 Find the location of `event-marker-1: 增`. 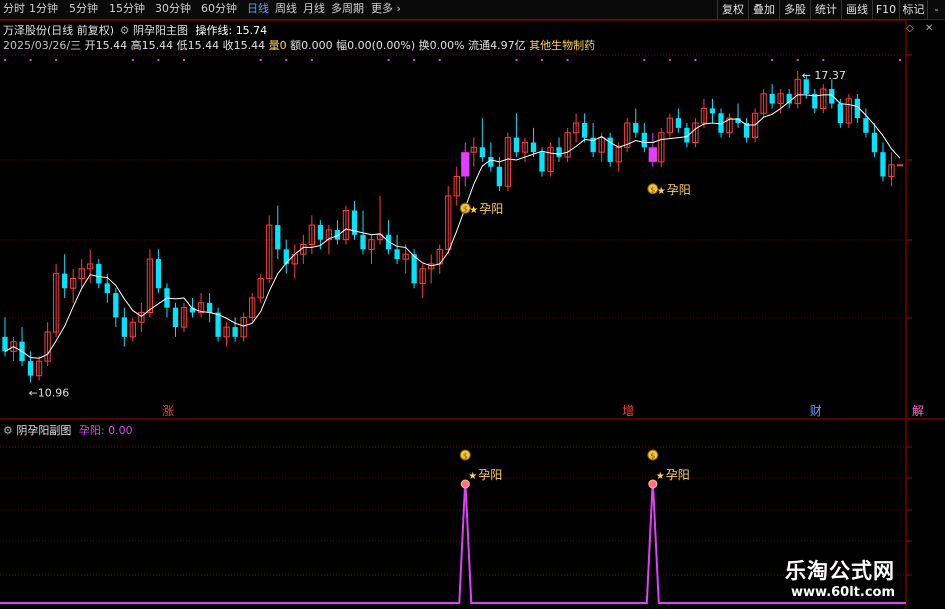

event-marker-1: 增 is located at coordinates (628, 411).